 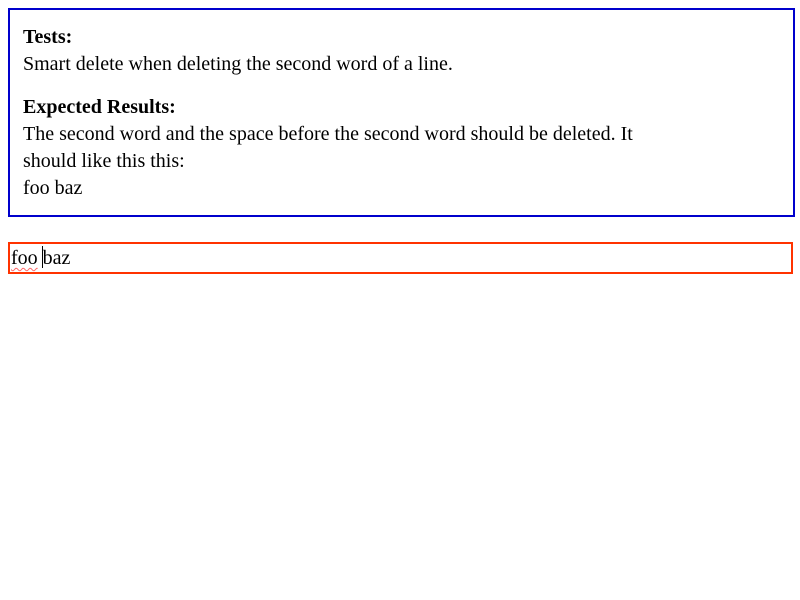 I want to click on word-baz: baz, so click(x=57, y=258).